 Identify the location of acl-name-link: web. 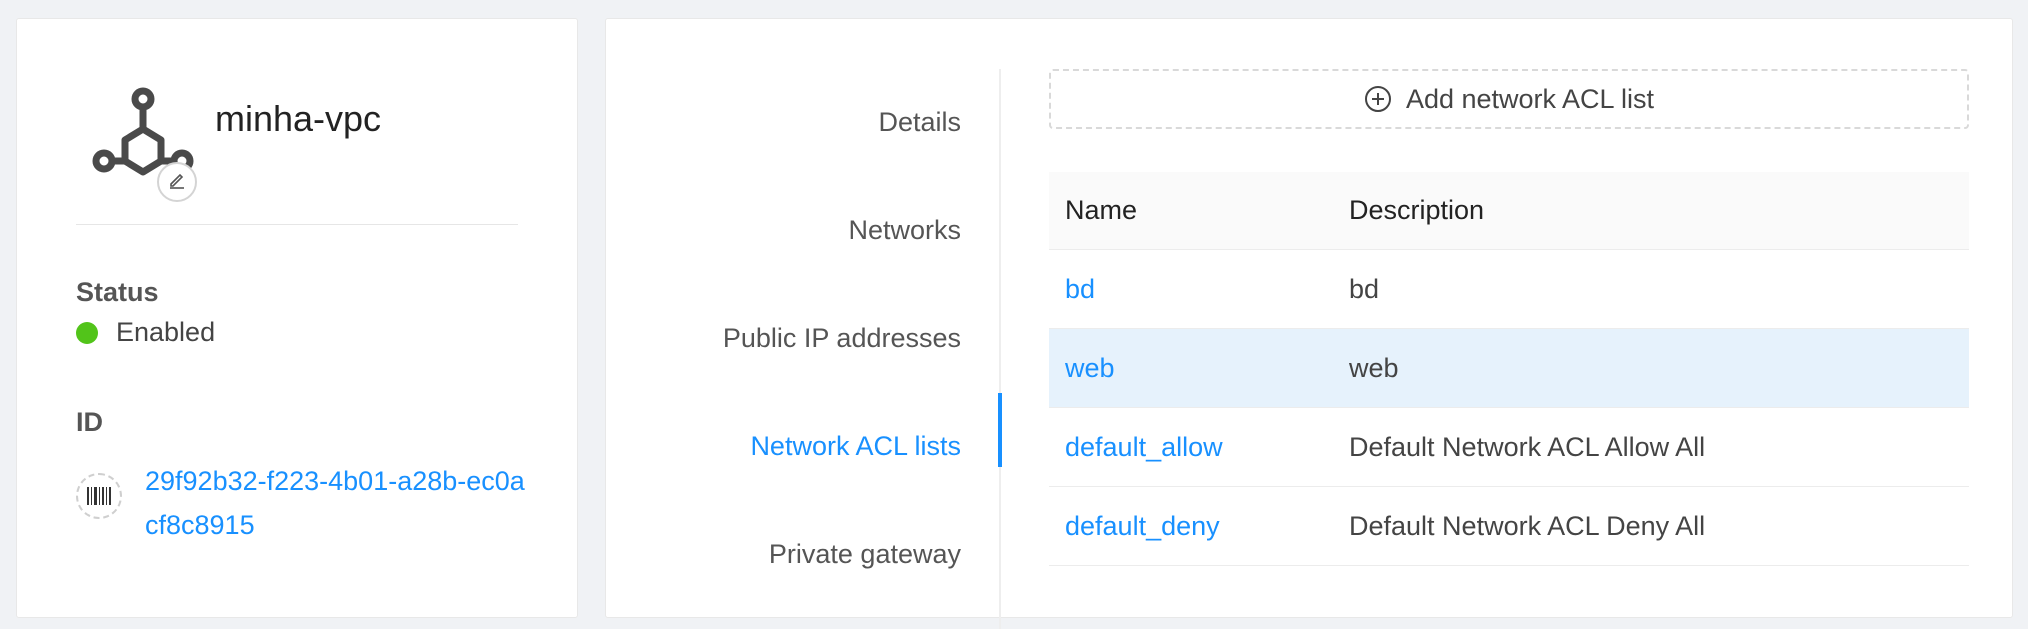
(1199, 368).